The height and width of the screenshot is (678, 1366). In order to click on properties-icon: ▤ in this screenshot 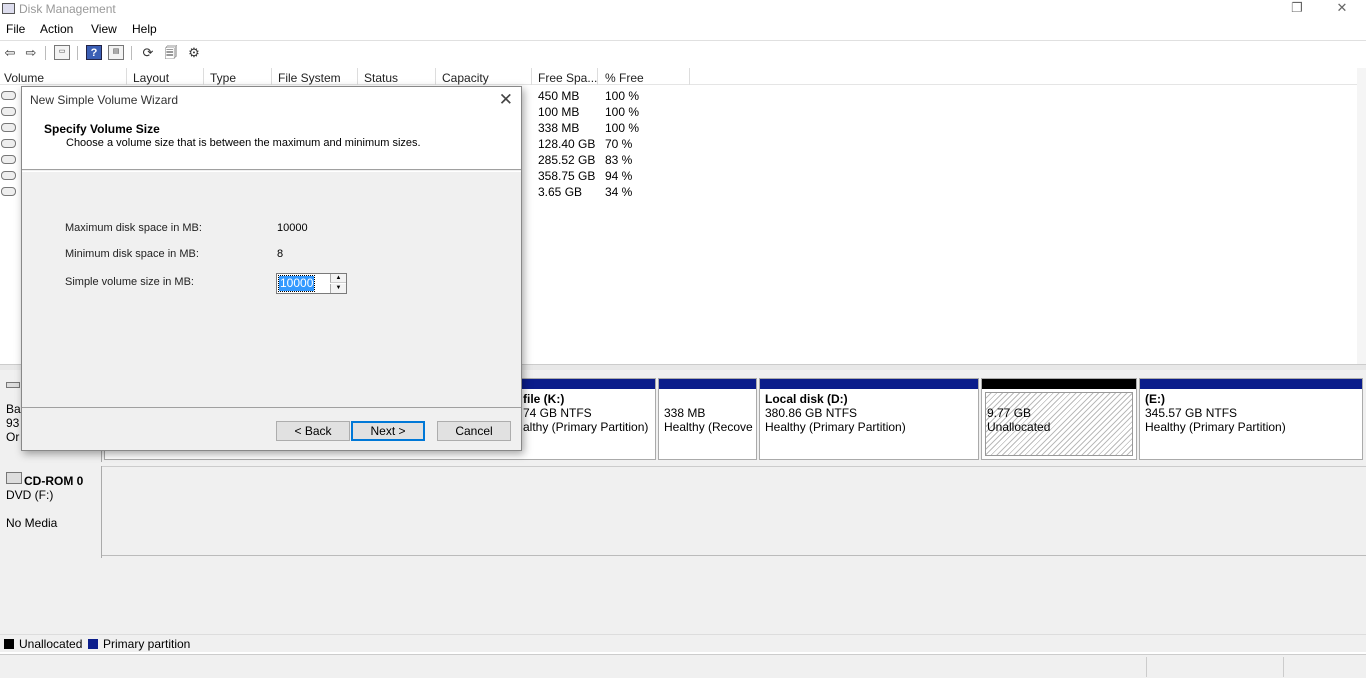, I will do `click(116, 52)`.